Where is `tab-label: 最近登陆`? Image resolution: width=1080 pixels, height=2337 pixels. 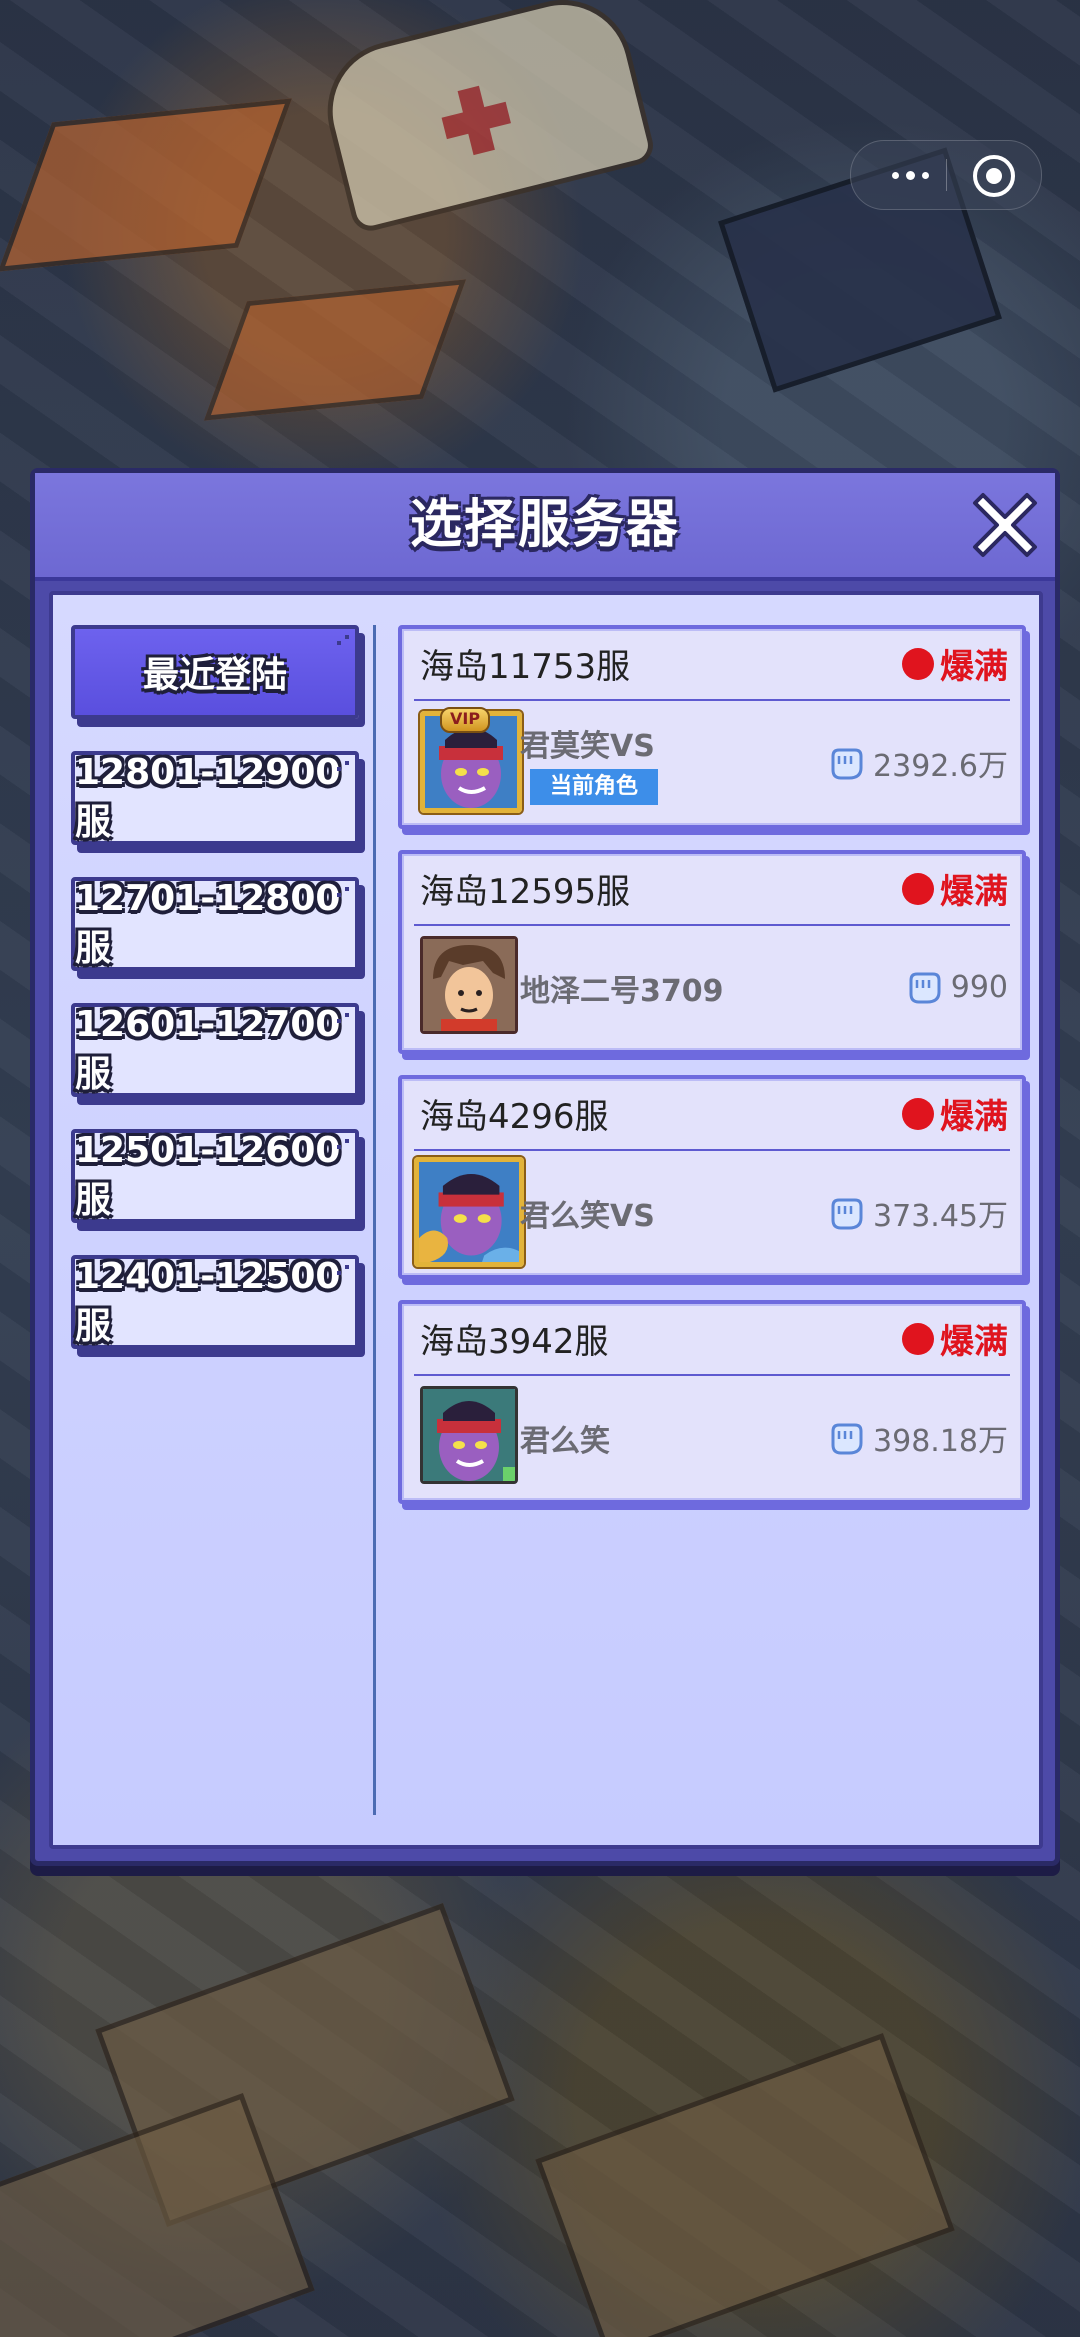
tab-label: 最近登陆 is located at coordinates (214, 675).